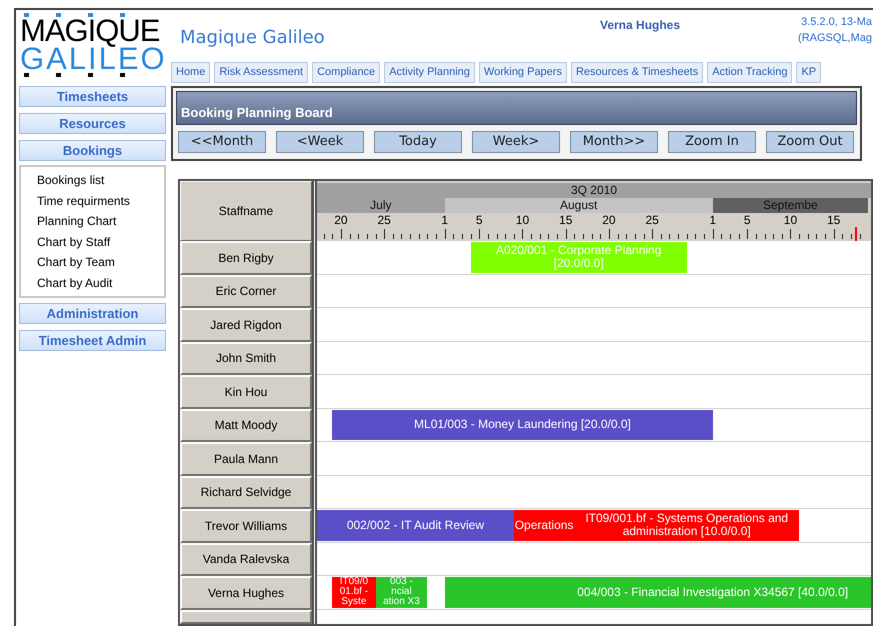  Describe the element at coordinates (354, 582) in the screenshot. I see `booking-label: IT09/0` at that location.